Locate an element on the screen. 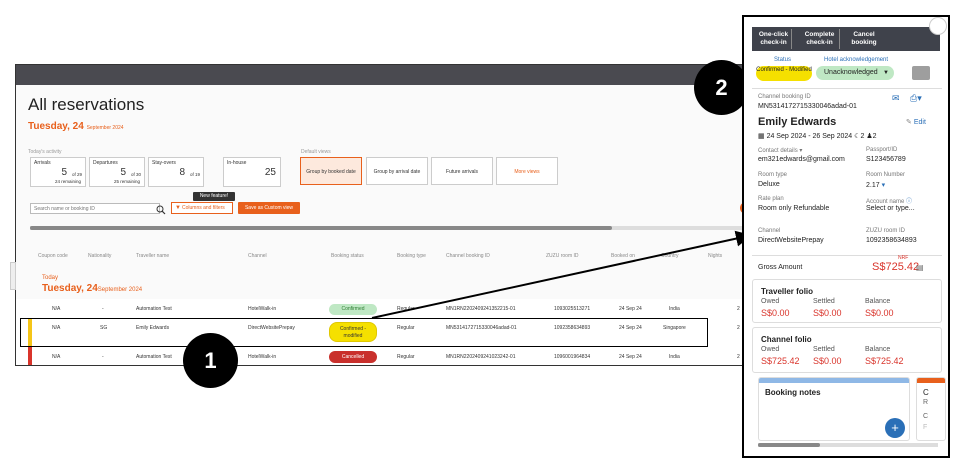 This screenshot has height=471, width=960. close-icon is located at coordinates (938, 26).